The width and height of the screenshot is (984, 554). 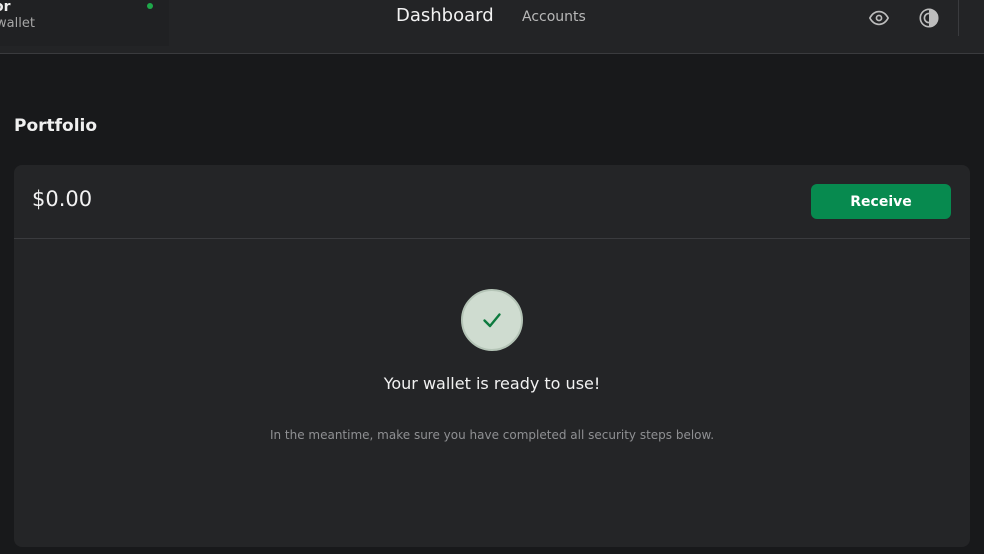 I want to click on success-badge, so click(x=492, y=320).